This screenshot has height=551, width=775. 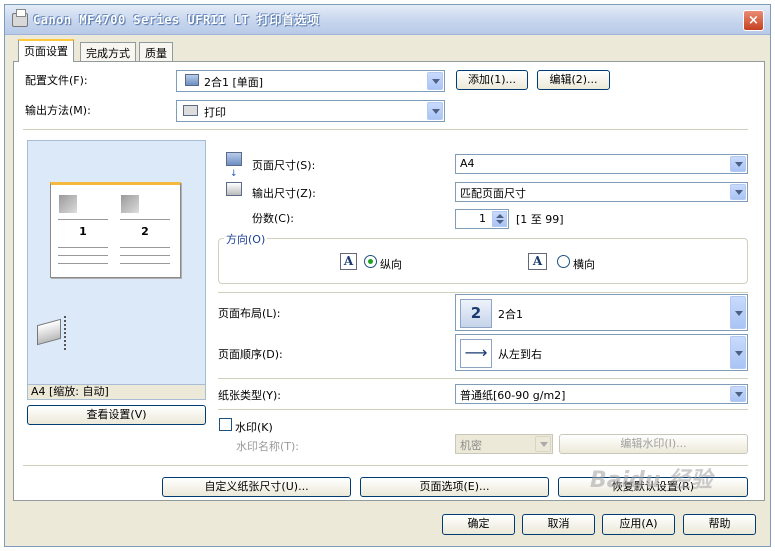 I want to click on orientation-group, so click(x=483, y=261).